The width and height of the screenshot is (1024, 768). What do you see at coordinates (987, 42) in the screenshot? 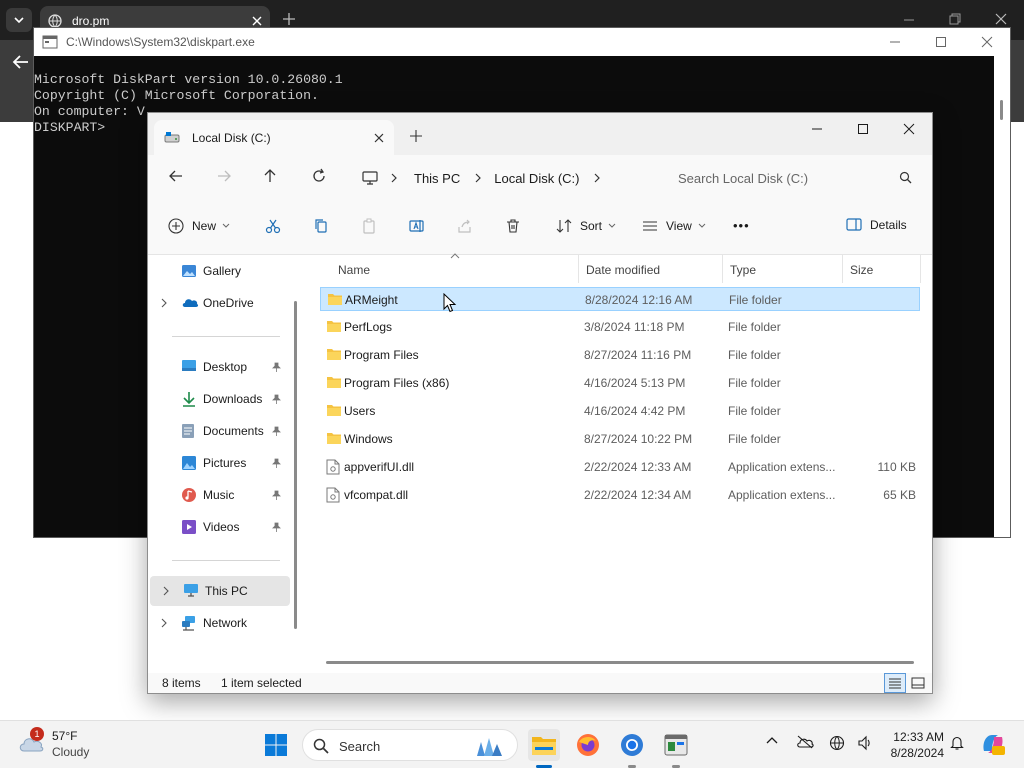
I see `console-close-icon` at bounding box center [987, 42].